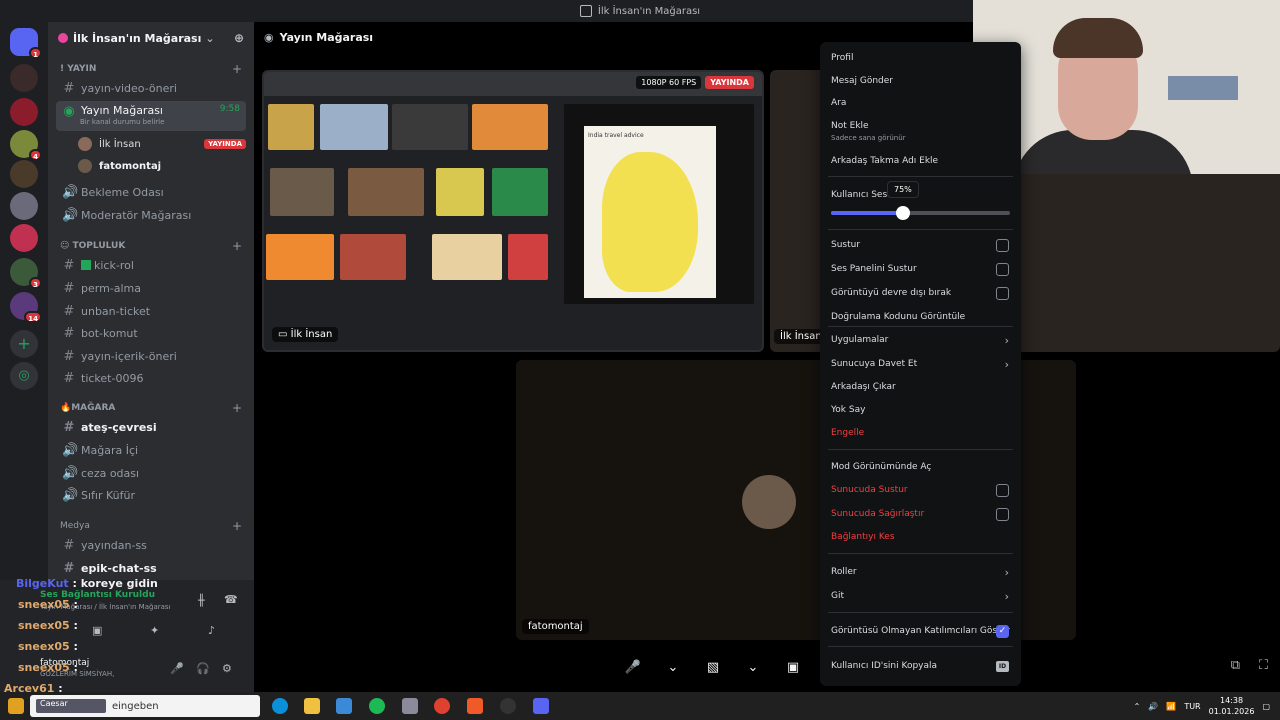 This screenshot has width=1280, height=720. Describe the element at coordinates (151, 215) in the screenshot. I see `channel-moderator: 🔊 Moderatör Mağarası` at that location.